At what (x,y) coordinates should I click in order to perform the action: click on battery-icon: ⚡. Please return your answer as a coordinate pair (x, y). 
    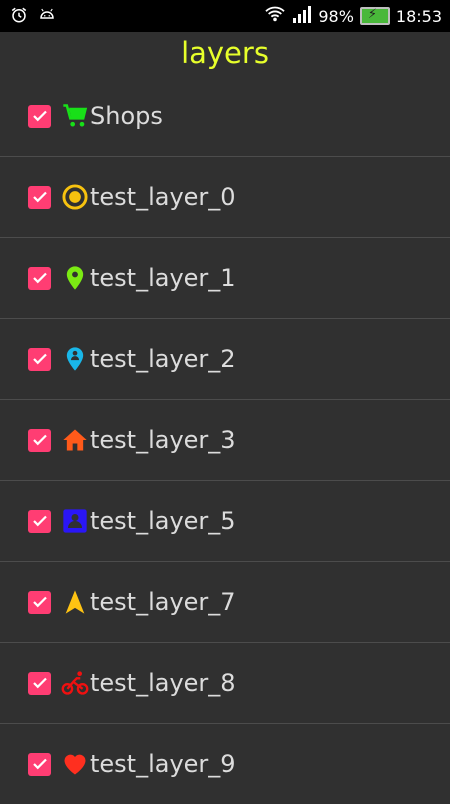
    Looking at the image, I should click on (374, 16).